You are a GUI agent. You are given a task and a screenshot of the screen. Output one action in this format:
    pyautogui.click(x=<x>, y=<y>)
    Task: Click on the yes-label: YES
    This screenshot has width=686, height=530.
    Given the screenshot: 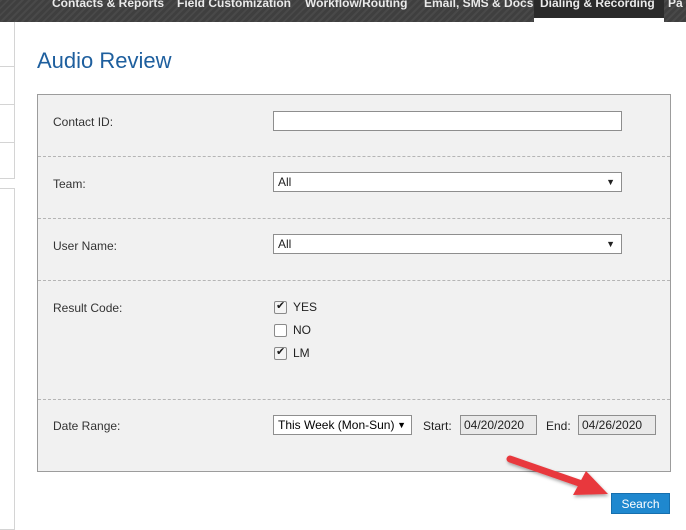 What is the action you would take?
    pyautogui.click(x=305, y=307)
    